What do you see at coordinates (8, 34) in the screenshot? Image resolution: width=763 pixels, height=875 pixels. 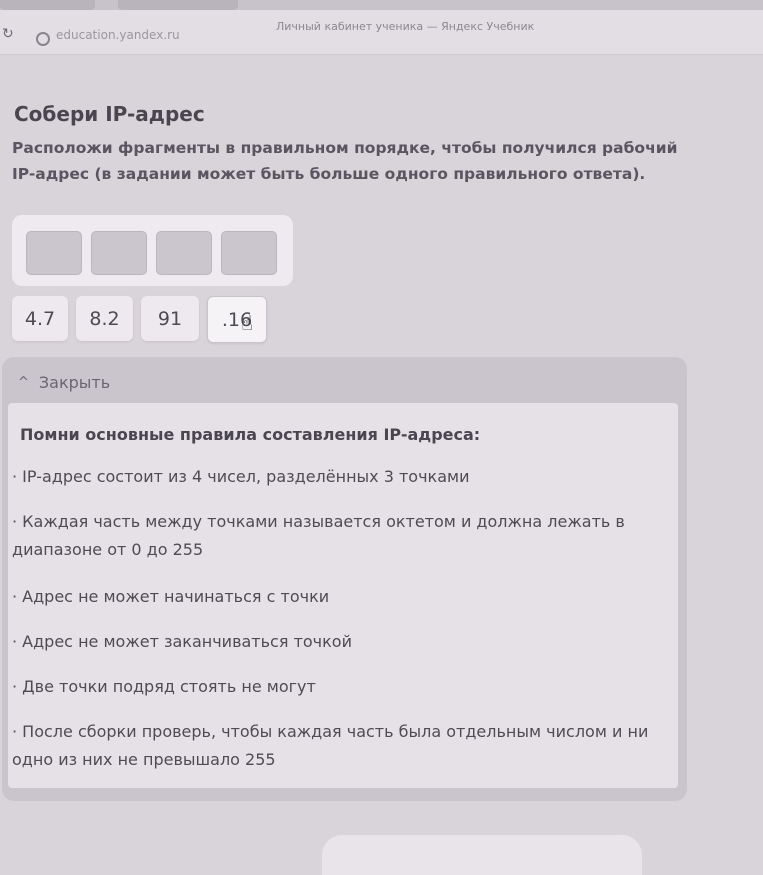 I see `back-arrow-icon: ↻` at bounding box center [8, 34].